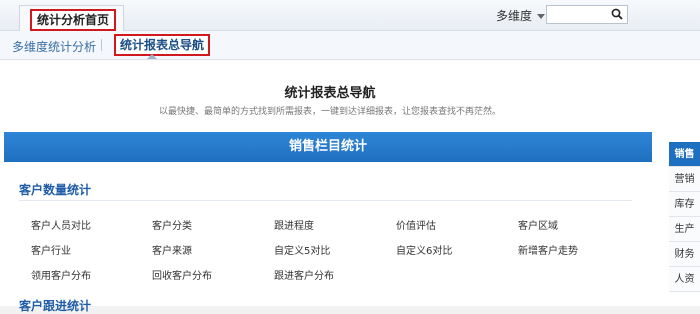 This screenshot has width=700, height=314. I want to click on home-tab: 统计分析首页, so click(71, 18).